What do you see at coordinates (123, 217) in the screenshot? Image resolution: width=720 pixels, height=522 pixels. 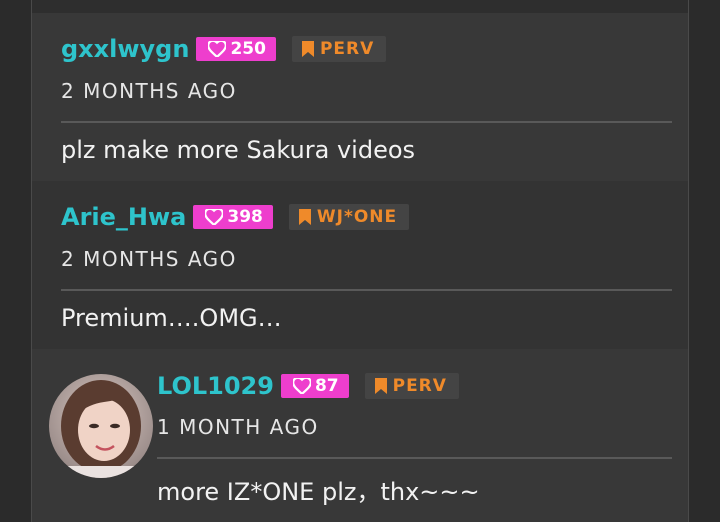 I see `comment-username: Arie_Hwa` at bounding box center [123, 217].